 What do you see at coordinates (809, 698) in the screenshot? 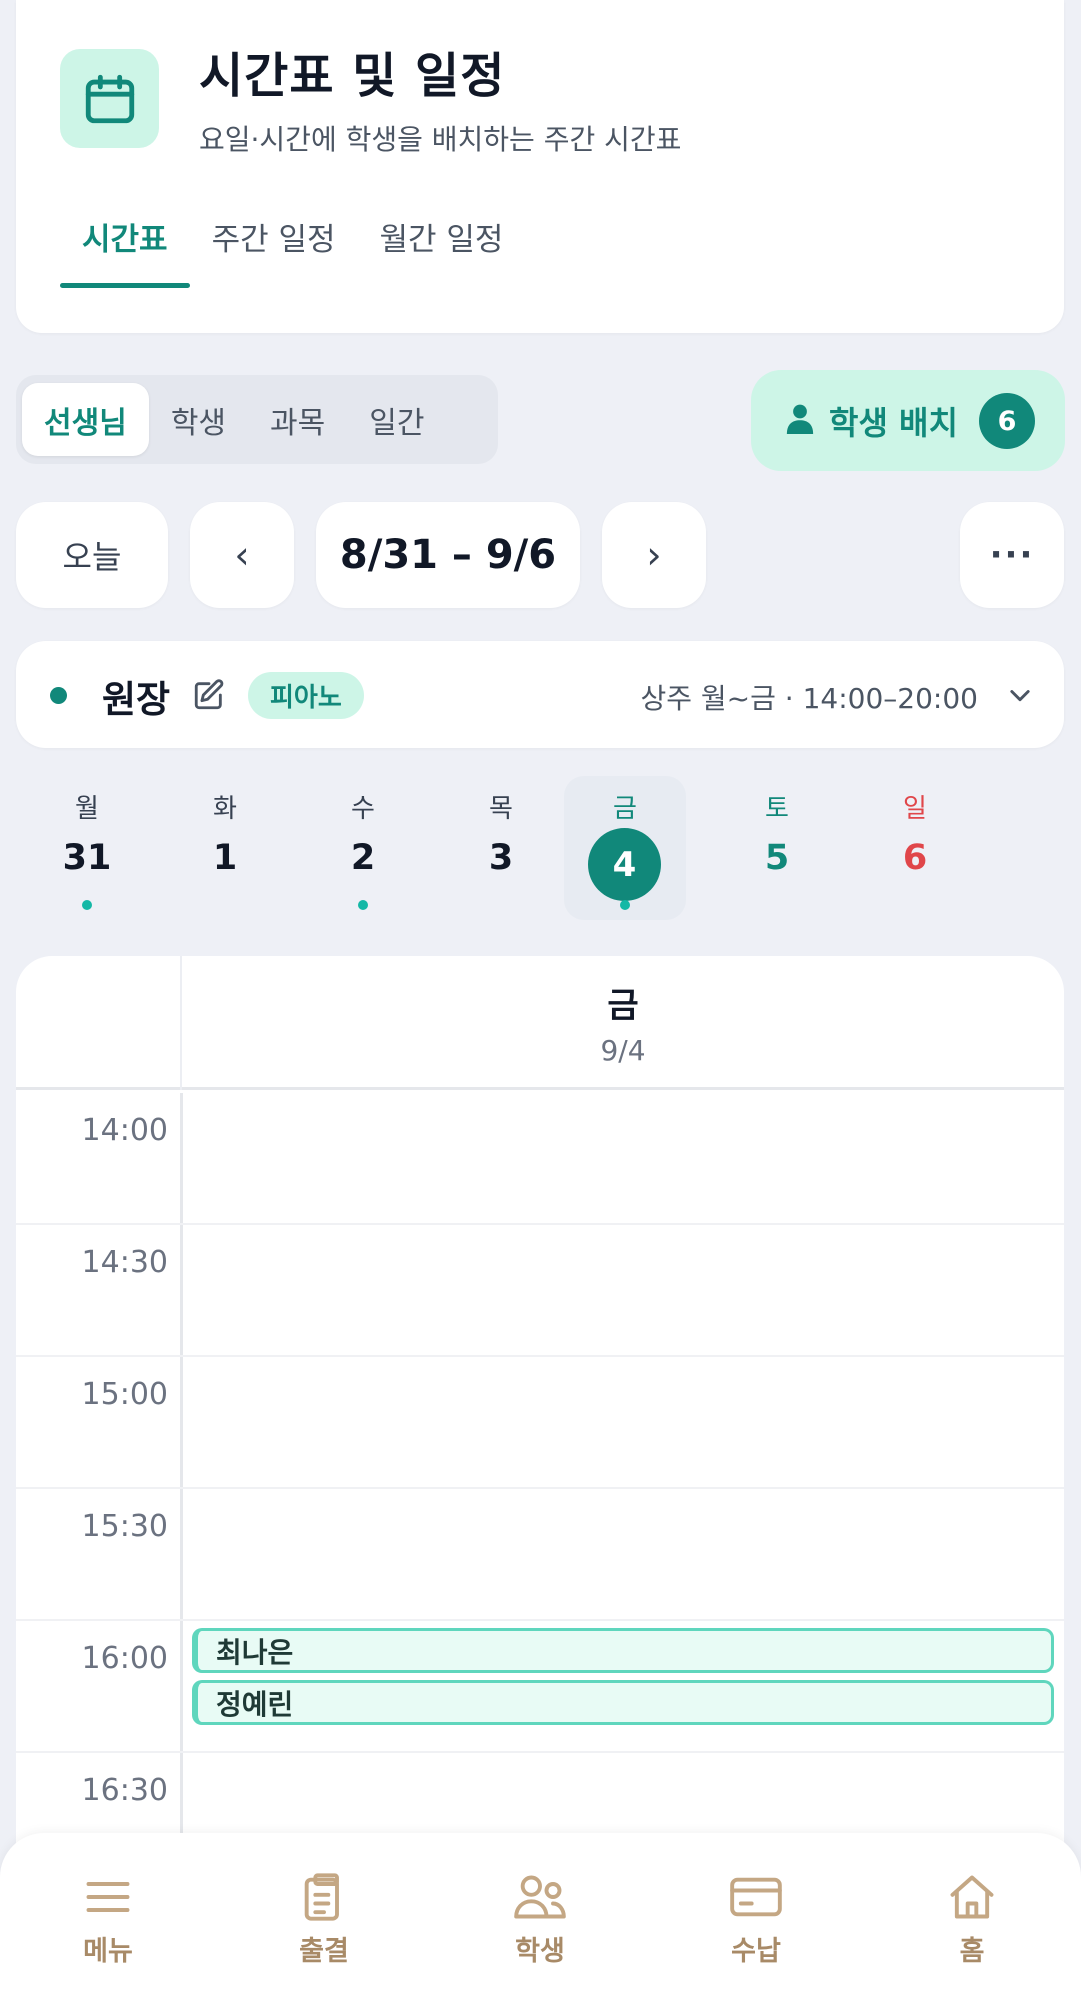
I see `teacher-schedule: 상주 월~금 · 14:00–20:00` at bounding box center [809, 698].